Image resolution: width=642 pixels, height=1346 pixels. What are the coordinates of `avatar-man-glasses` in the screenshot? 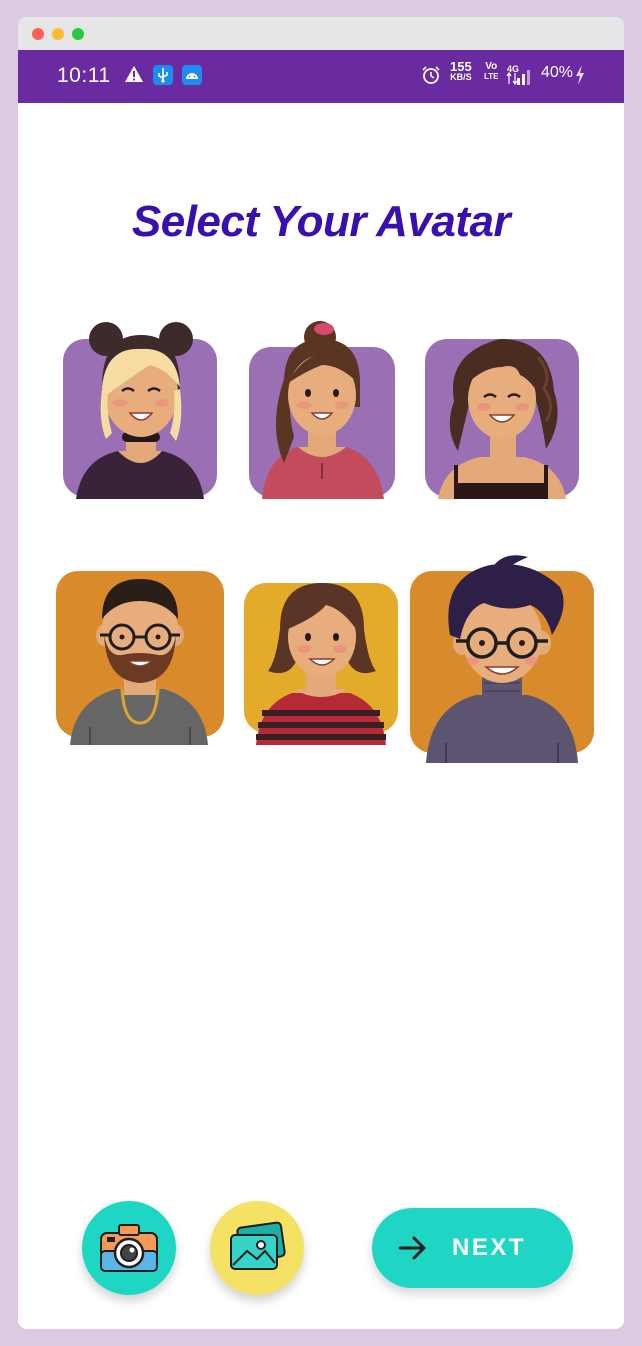 It's located at (502, 656).